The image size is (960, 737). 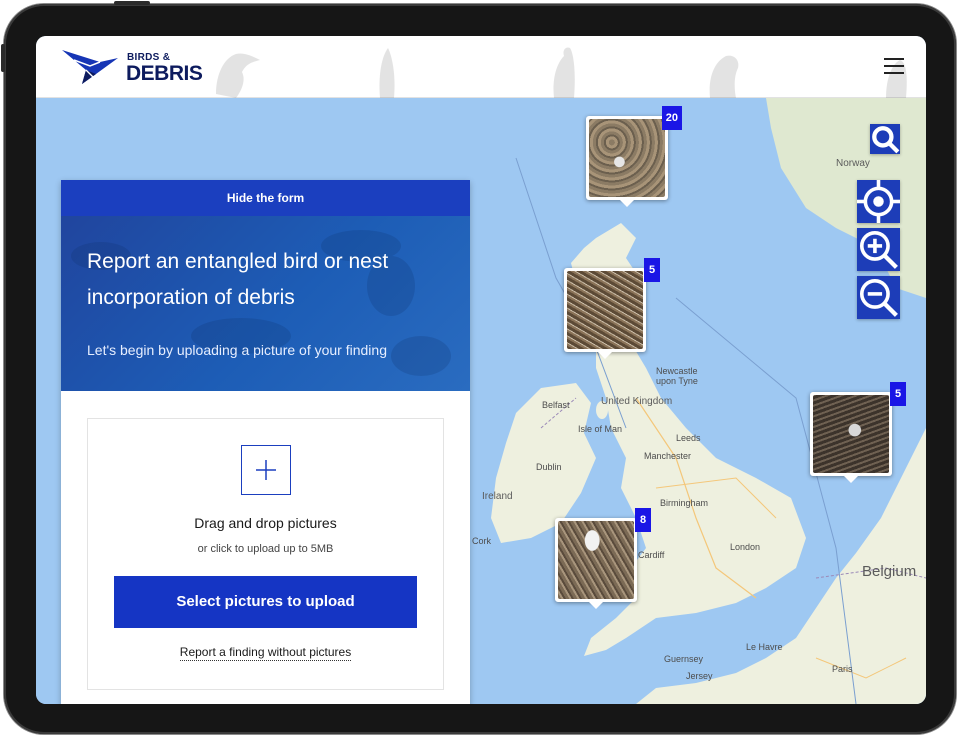 What do you see at coordinates (482, 541) in the screenshot?
I see `map-label-cork: Cork` at bounding box center [482, 541].